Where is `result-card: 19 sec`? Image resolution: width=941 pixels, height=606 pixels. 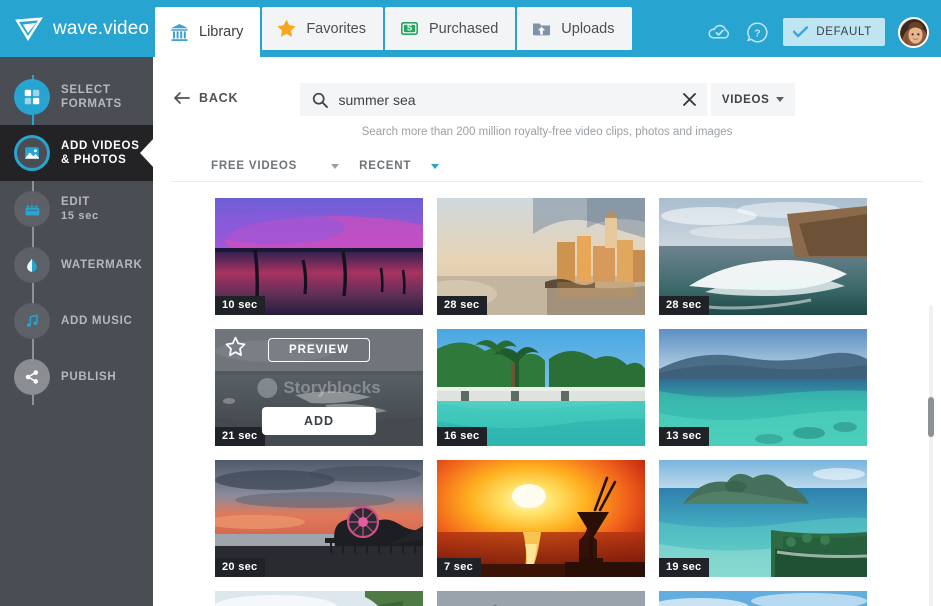
result-card: 19 sec is located at coordinates (763, 518).